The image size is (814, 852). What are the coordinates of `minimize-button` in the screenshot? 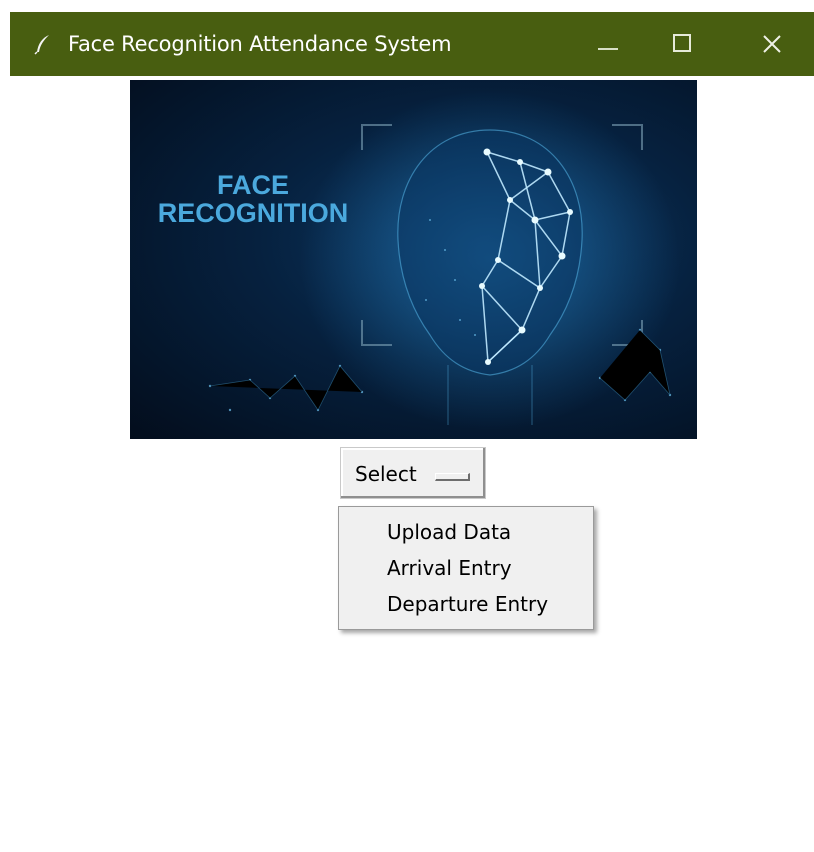 It's located at (610, 44).